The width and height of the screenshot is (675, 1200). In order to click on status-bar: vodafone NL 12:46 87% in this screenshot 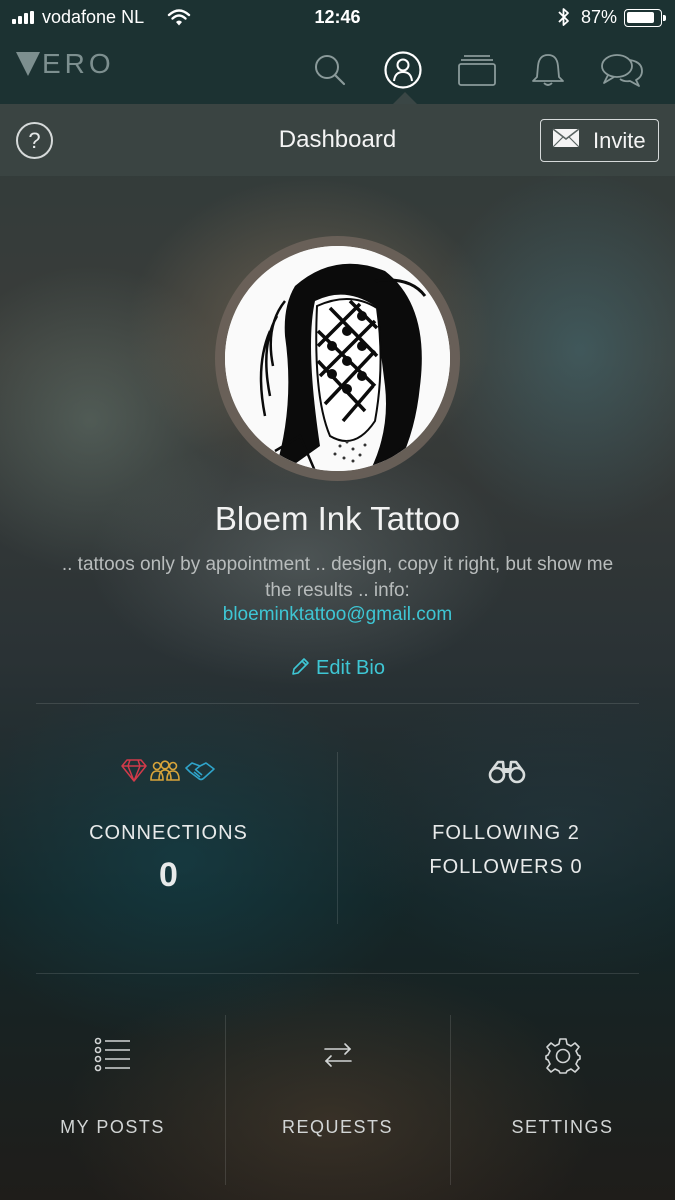, I will do `click(337, 18)`.